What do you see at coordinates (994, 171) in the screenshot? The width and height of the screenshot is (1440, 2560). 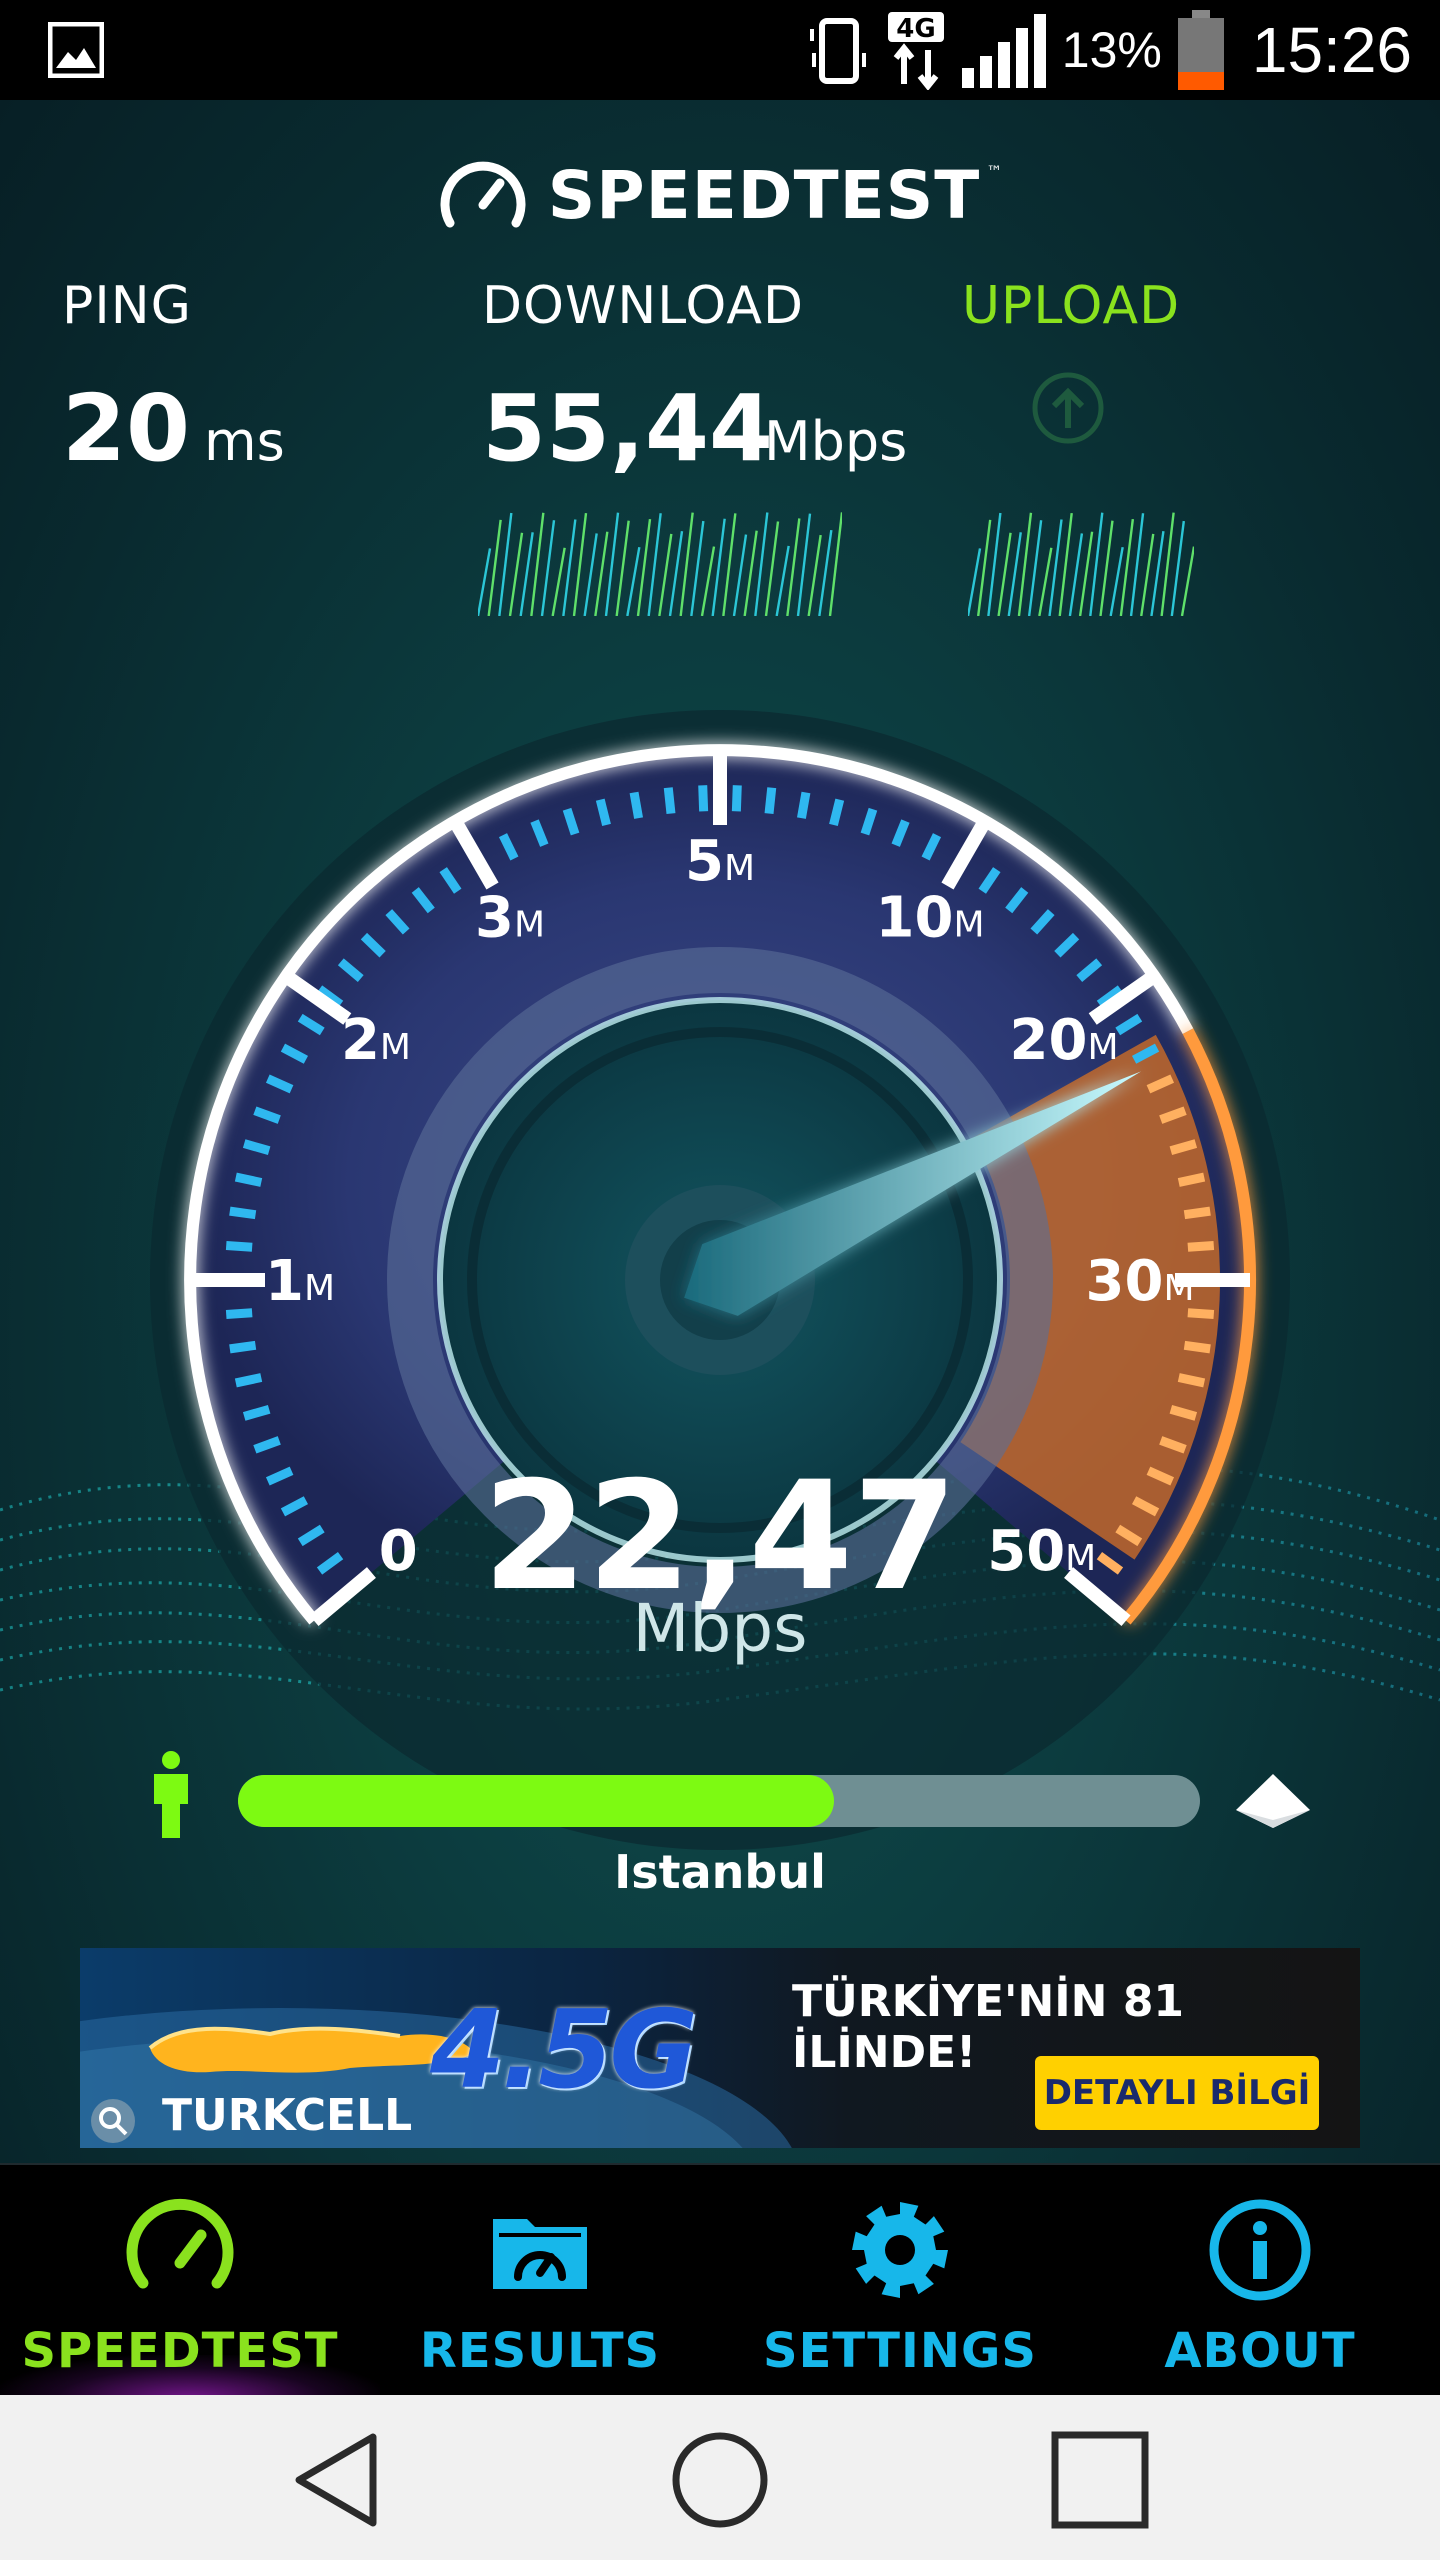 I see `logo-trademark: ™` at bounding box center [994, 171].